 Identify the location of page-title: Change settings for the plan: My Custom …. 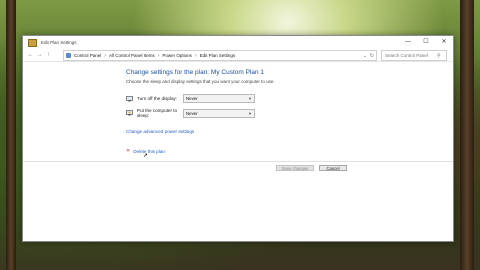
(195, 72).